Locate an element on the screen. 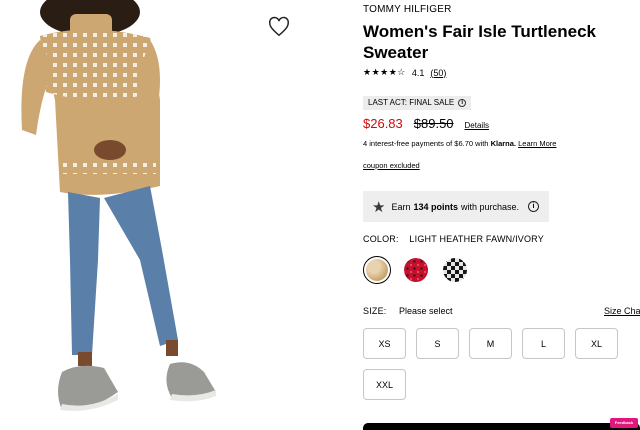  price-details-link: Details is located at coordinates (477, 125).